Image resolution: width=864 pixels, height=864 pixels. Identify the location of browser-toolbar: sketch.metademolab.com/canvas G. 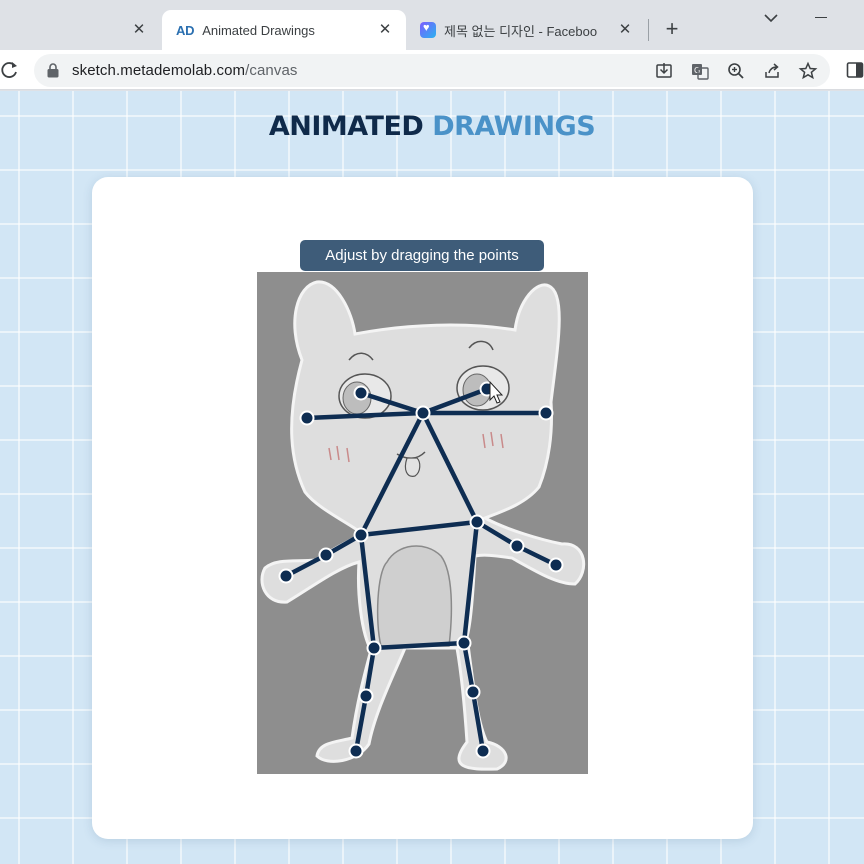
(432, 70).